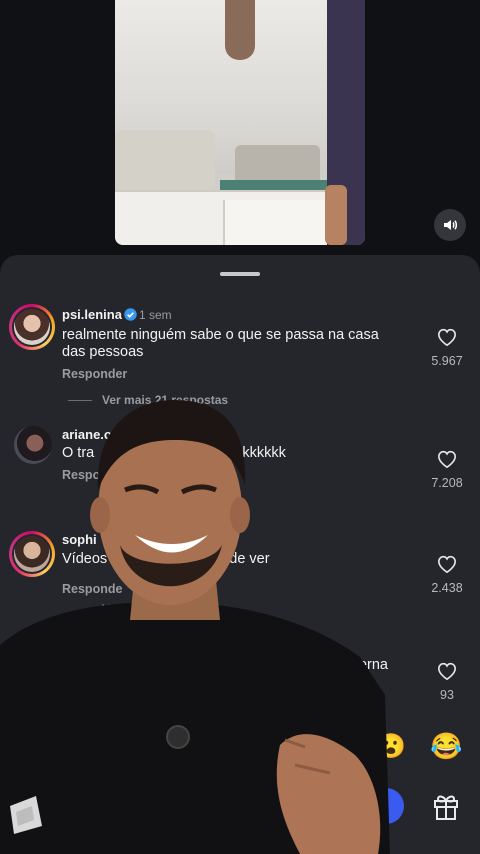 The image size is (480, 854). I want to click on like-count: 7.208, so click(447, 483).